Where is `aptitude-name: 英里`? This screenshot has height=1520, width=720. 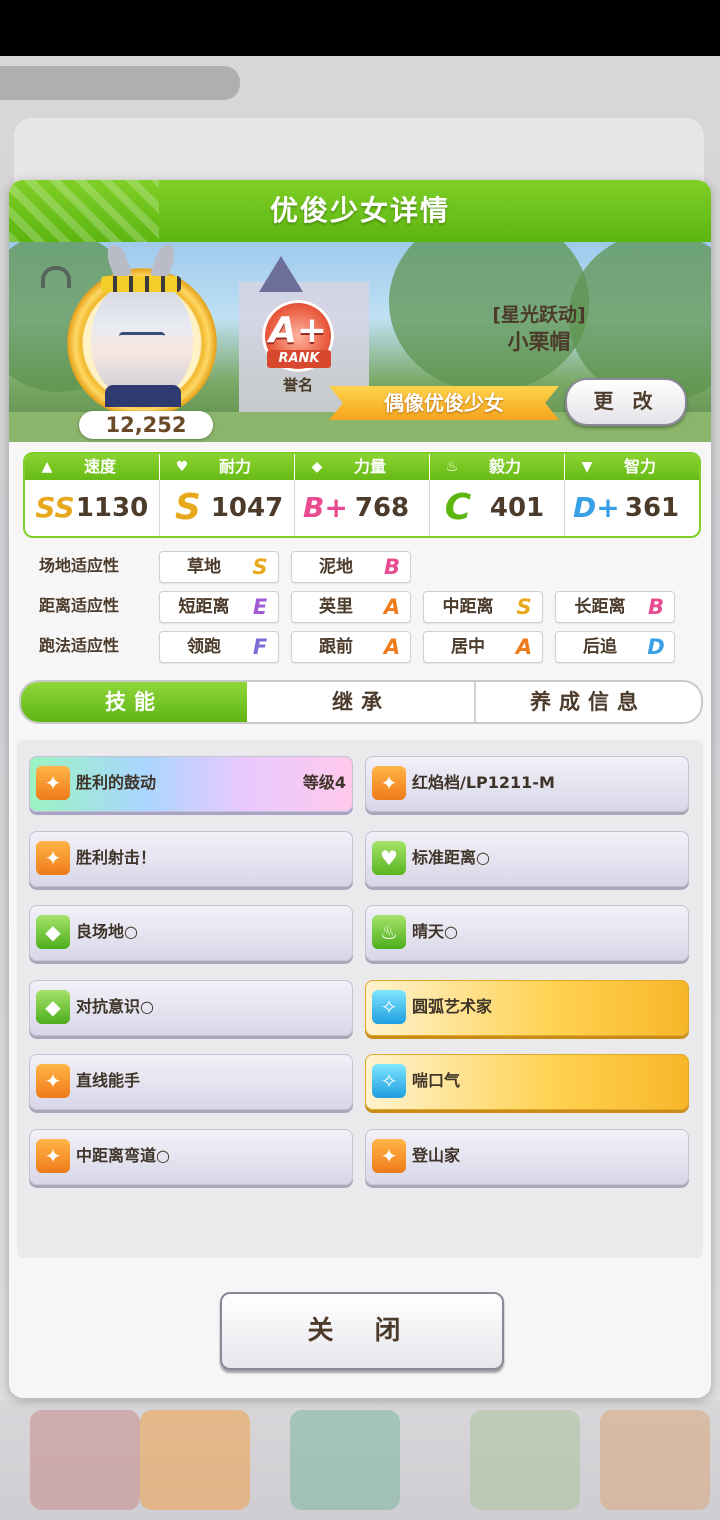
aptitude-name: 英里 is located at coordinates (336, 607).